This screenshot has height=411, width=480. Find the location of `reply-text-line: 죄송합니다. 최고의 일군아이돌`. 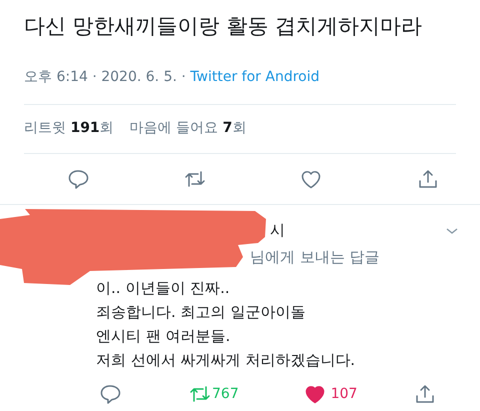

reply-text-line: 죄송합니다. 최고의 일군아이돌 is located at coordinates (201, 313).